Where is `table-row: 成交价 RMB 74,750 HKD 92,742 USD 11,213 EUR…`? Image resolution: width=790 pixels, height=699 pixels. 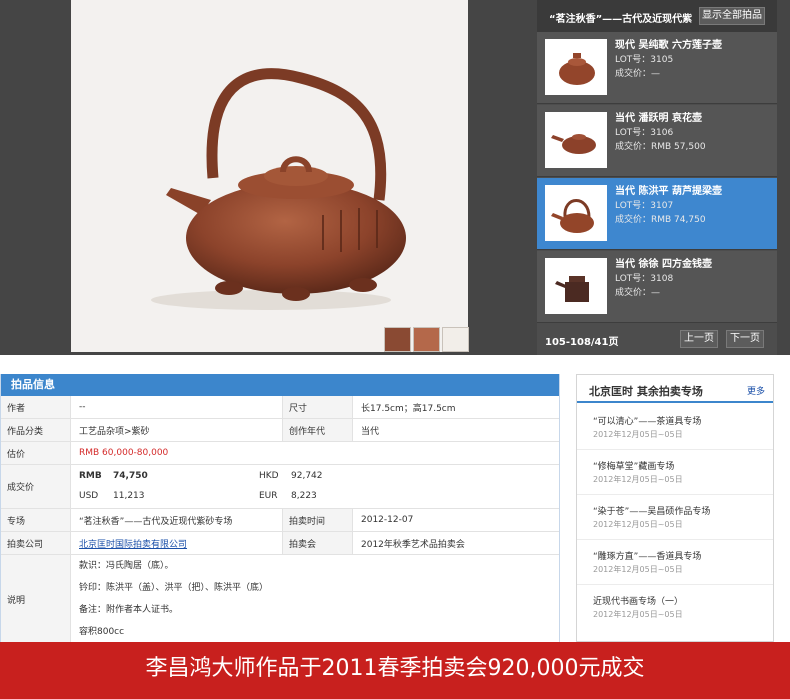
table-row: 成交价 RMB 74,750 HKD 92,742 USD 11,213 EUR… is located at coordinates (280, 487).